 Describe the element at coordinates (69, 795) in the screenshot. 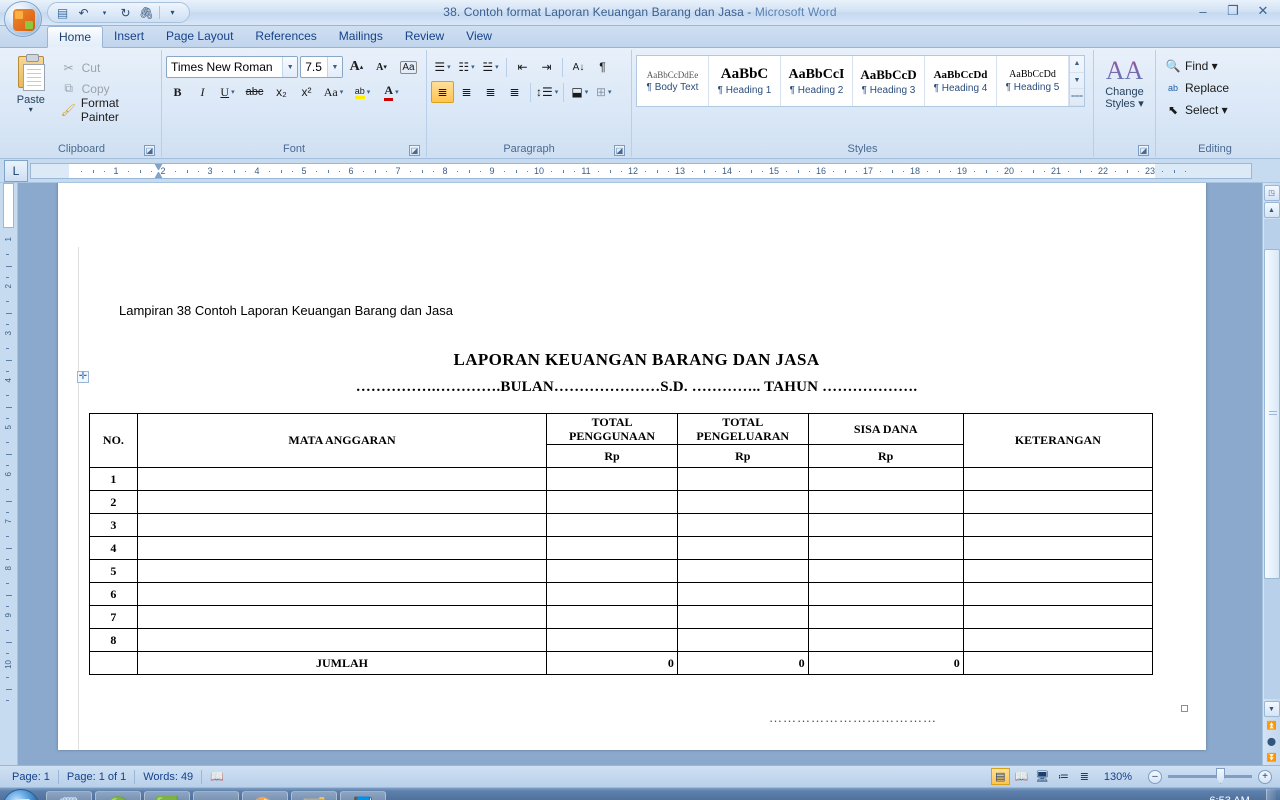

I see `taskbar-item-notepad: 🗒` at that location.